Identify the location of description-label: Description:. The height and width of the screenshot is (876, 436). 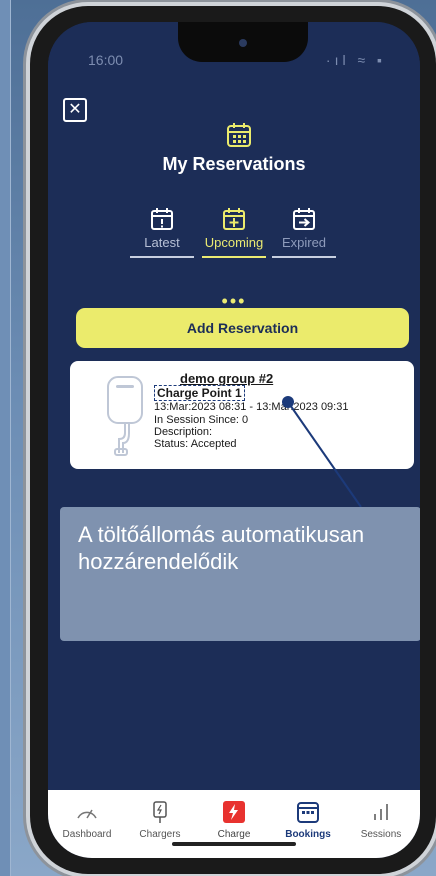
(183, 432).